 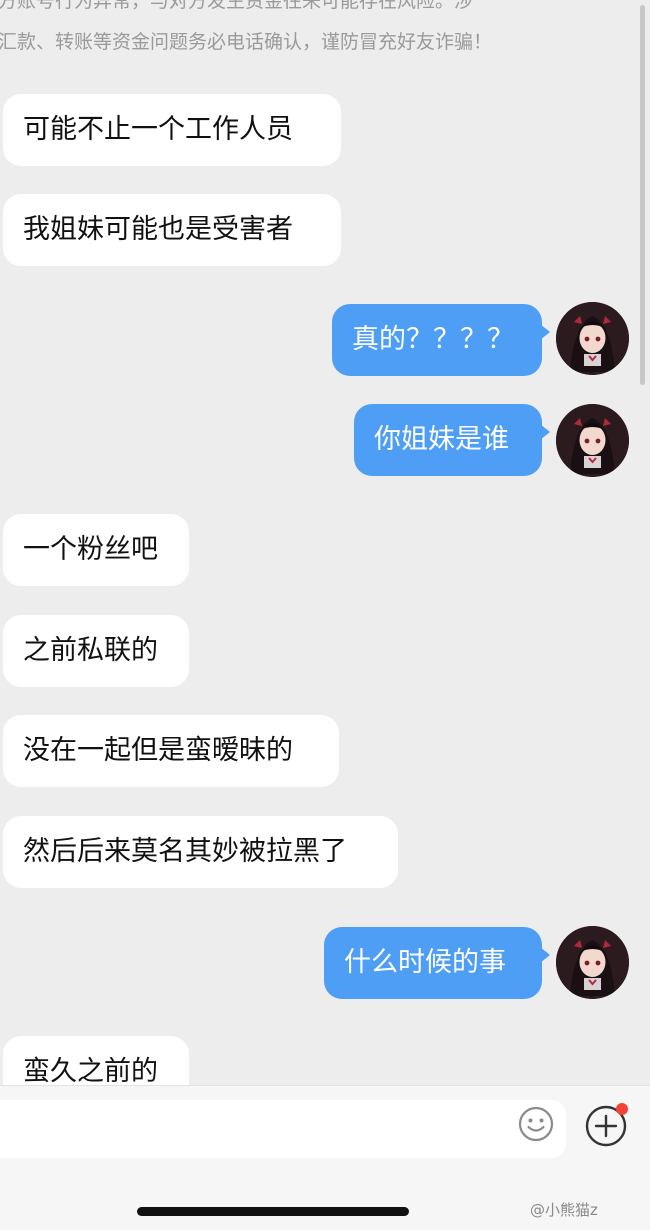 What do you see at coordinates (441, 340) in the screenshot?
I see `outgoing-message-bubble: 真的？？？？` at bounding box center [441, 340].